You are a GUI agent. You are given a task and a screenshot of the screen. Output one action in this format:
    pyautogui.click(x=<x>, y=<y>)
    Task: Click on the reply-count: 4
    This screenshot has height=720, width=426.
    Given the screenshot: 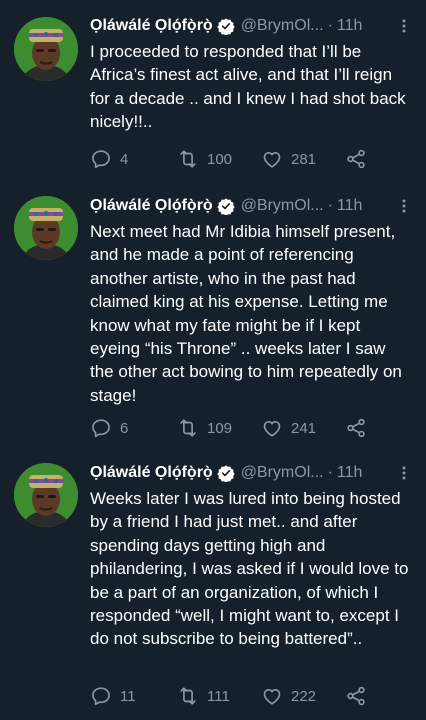 What is the action you would take?
    pyautogui.click(x=124, y=159)
    